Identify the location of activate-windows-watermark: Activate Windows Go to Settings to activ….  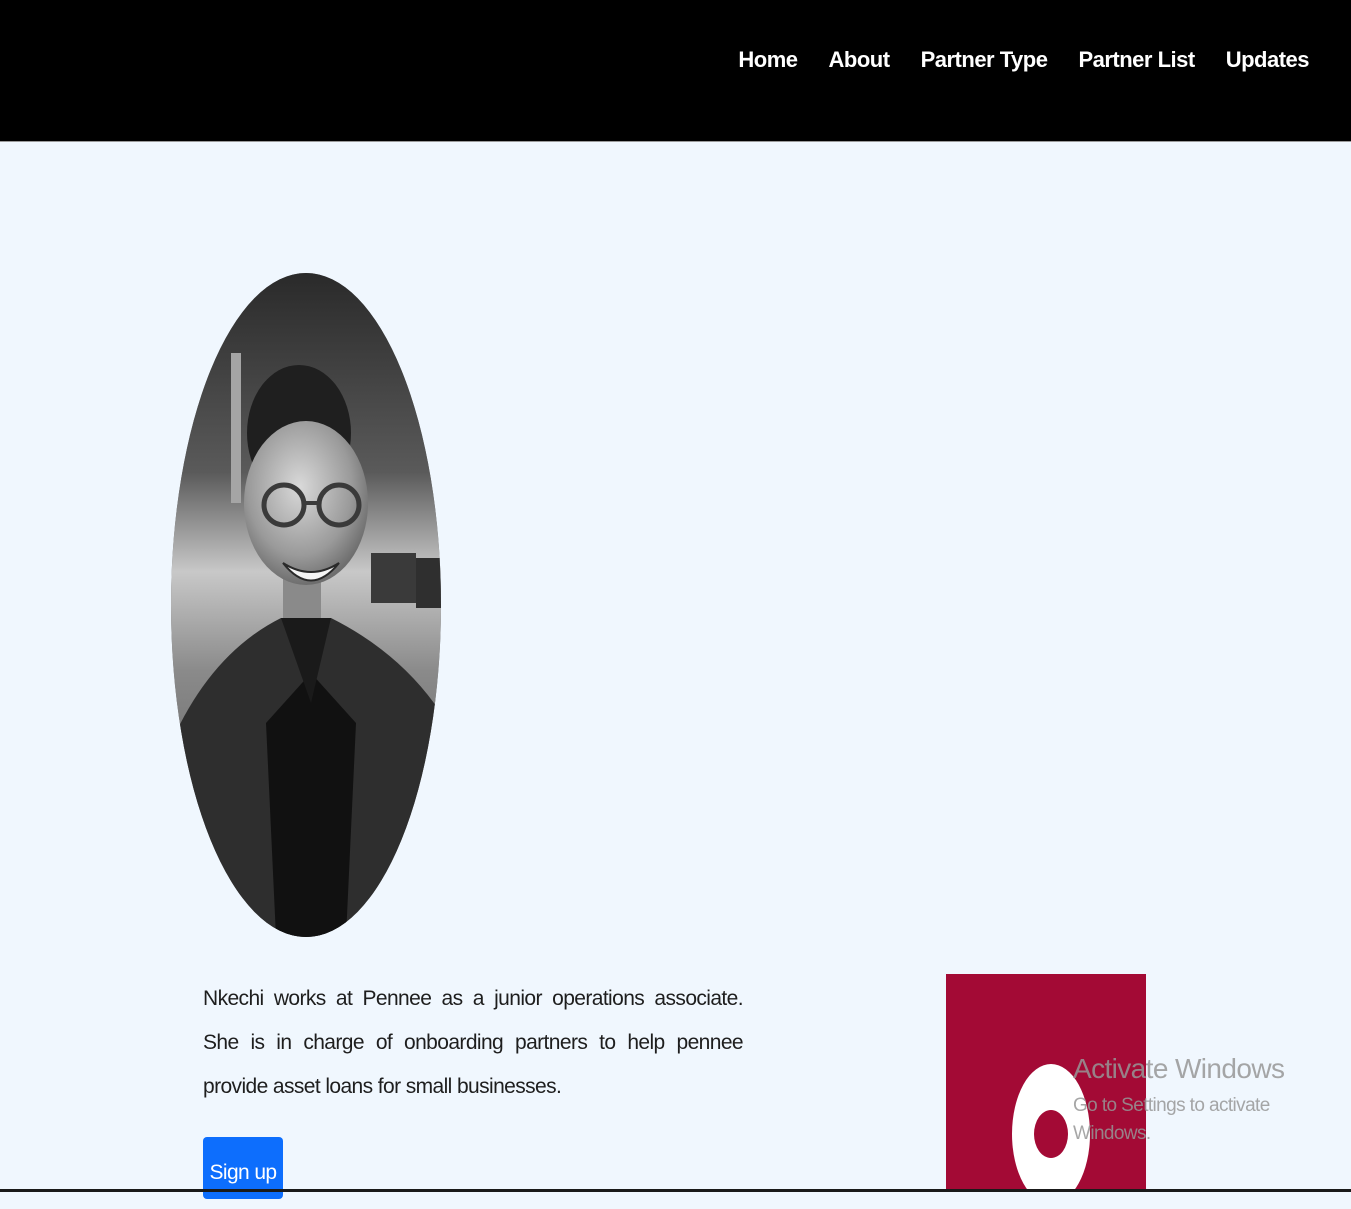
(1212, 1099).